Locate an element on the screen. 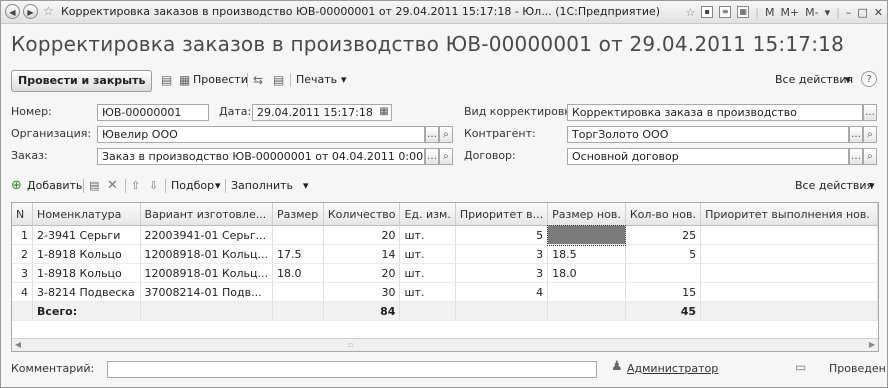  print-icon: ≡ is located at coordinates (725, 12).